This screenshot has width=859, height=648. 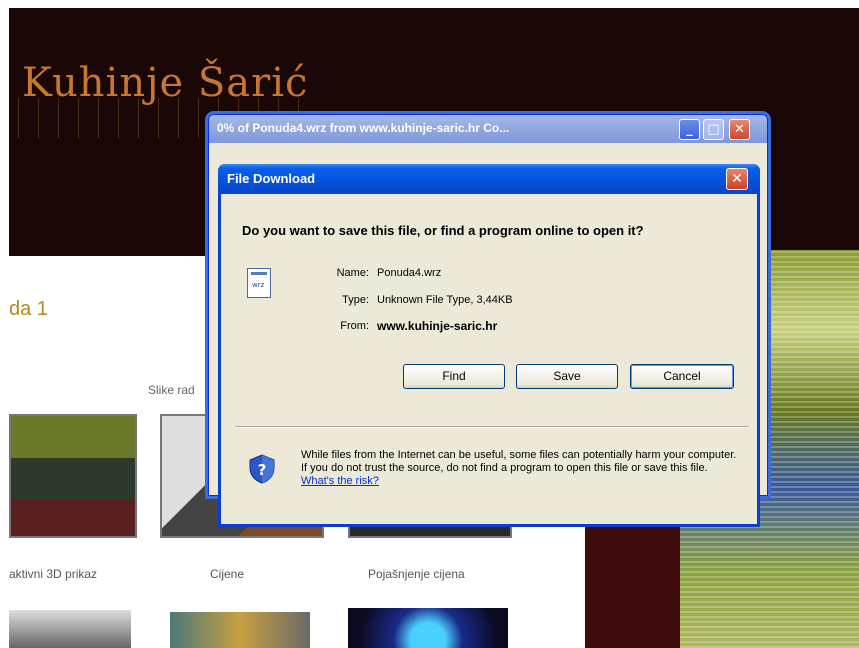 I want to click on shield-question-icon: ?, so click(x=262, y=469).